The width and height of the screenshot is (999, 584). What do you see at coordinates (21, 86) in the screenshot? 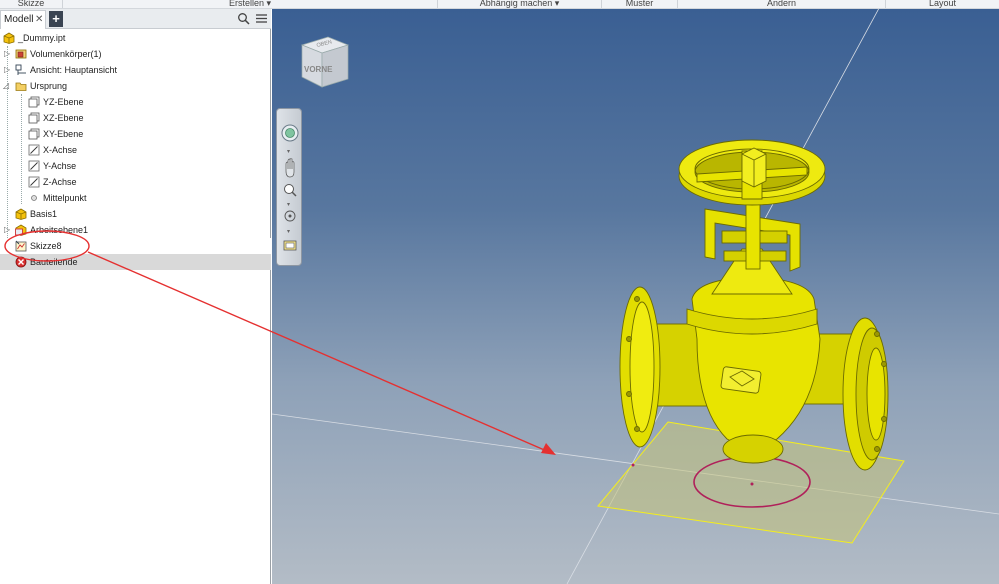
I see `origin-folder-icon` at bounding box center [21, 86].